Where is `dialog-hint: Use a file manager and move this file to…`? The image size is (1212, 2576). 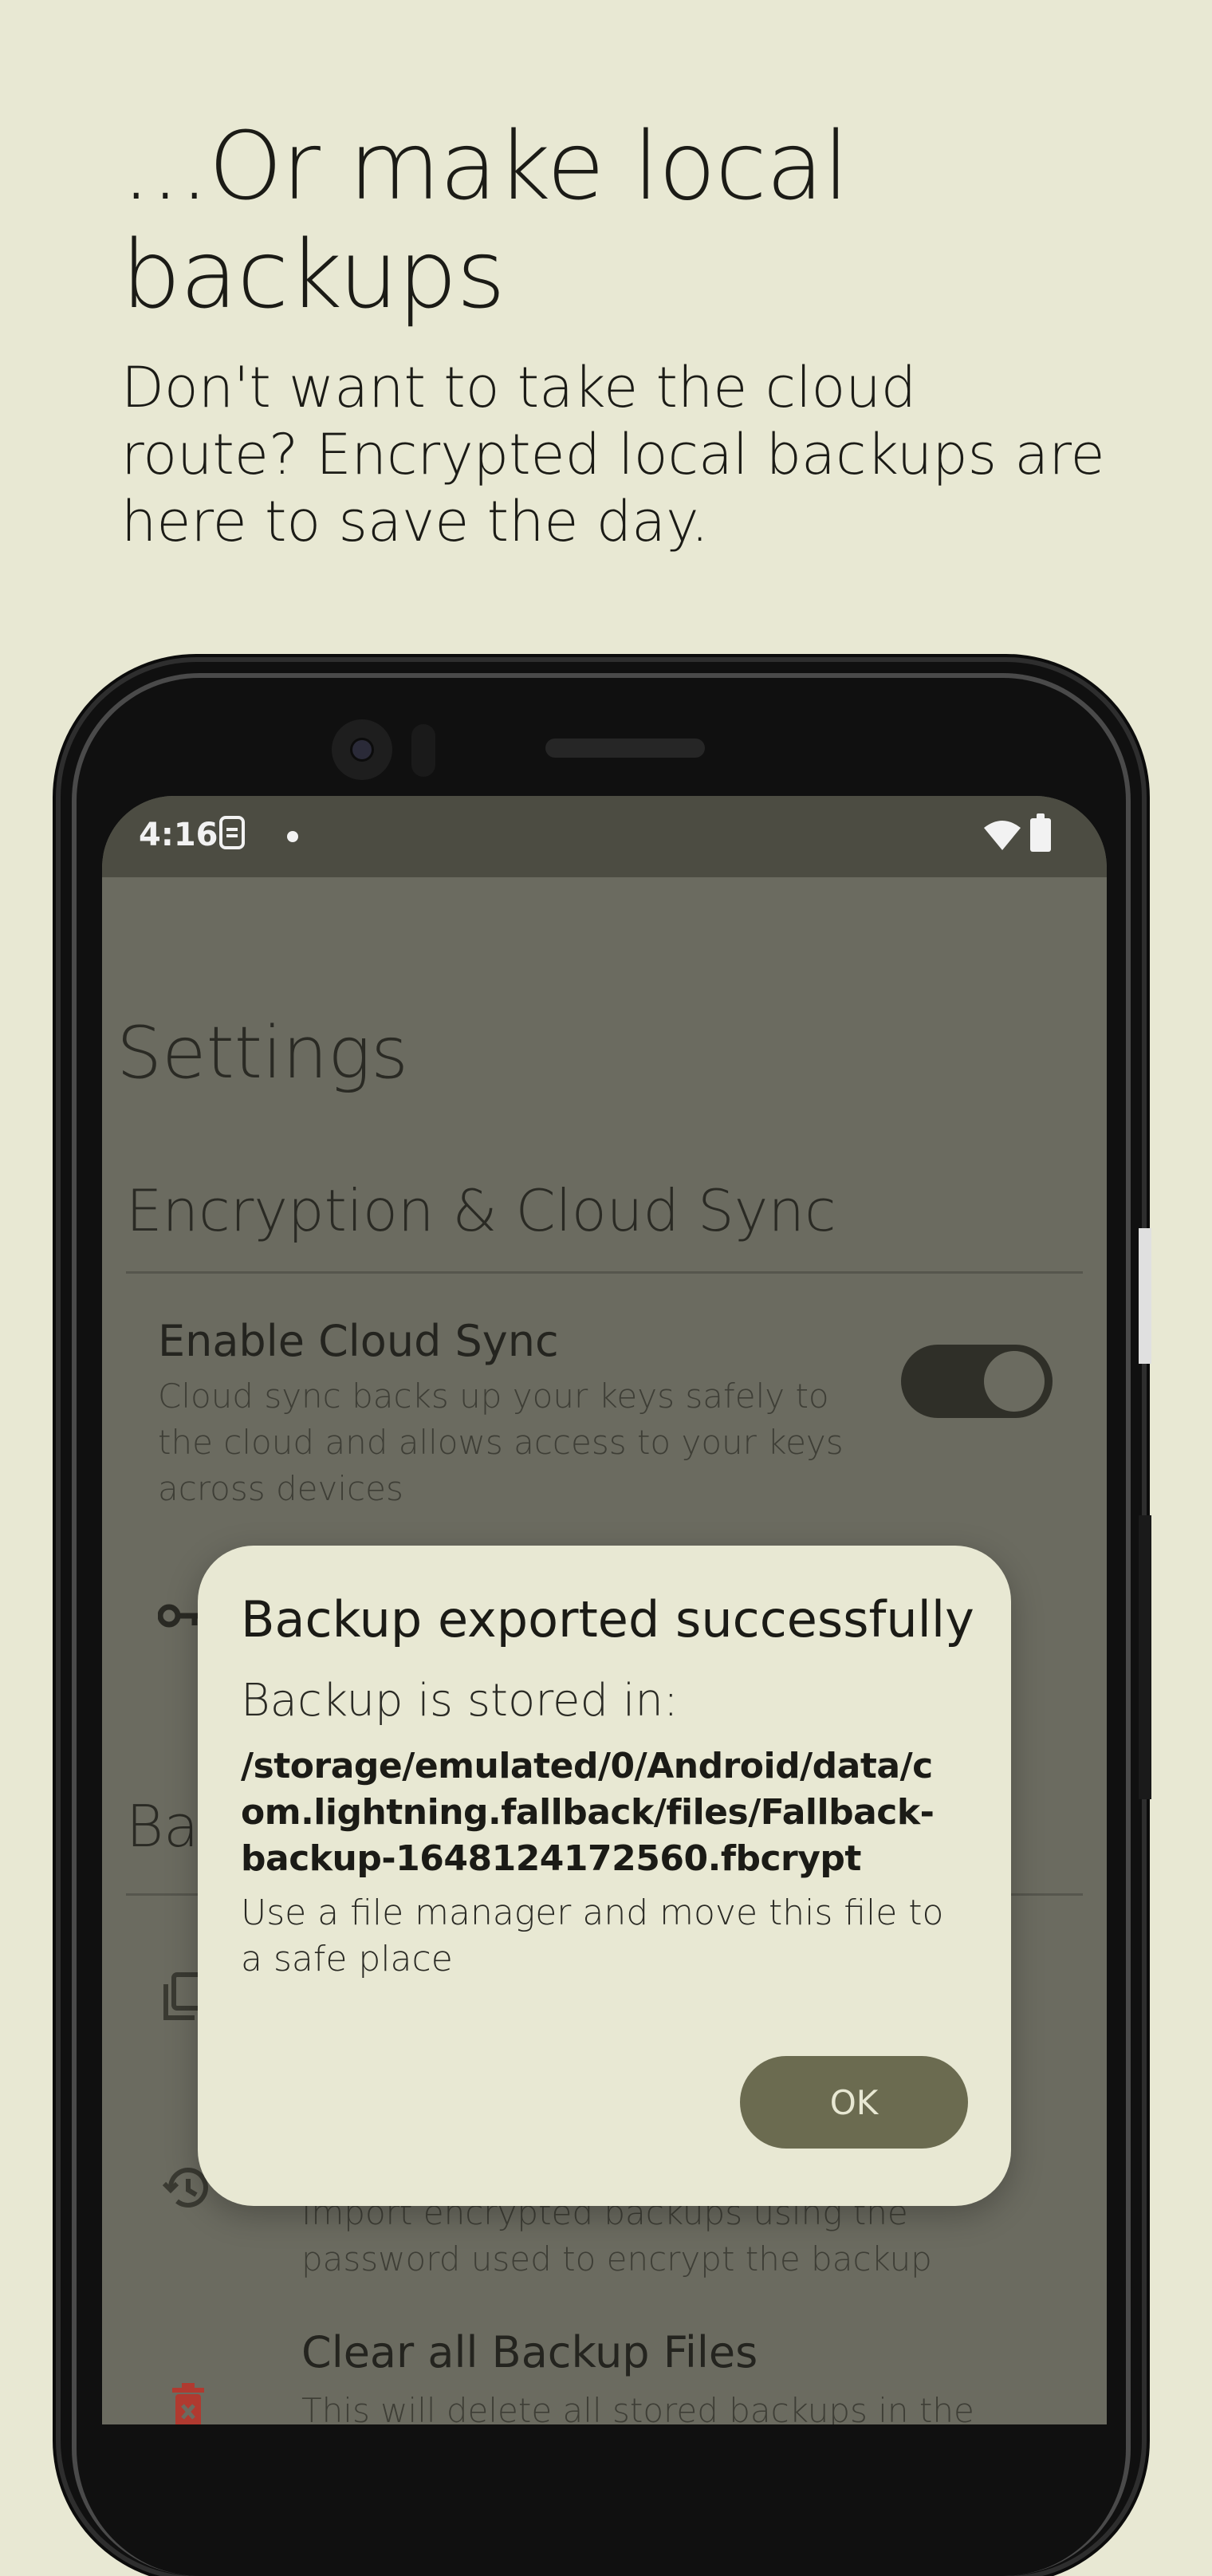
dialog-hint: Use a file manager and move this file to… is located at coordinates (592, 1936).